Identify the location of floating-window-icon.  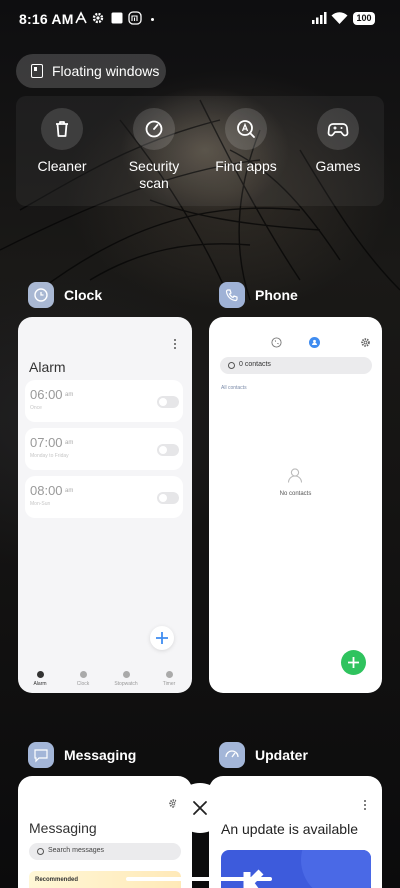
(37, 71).